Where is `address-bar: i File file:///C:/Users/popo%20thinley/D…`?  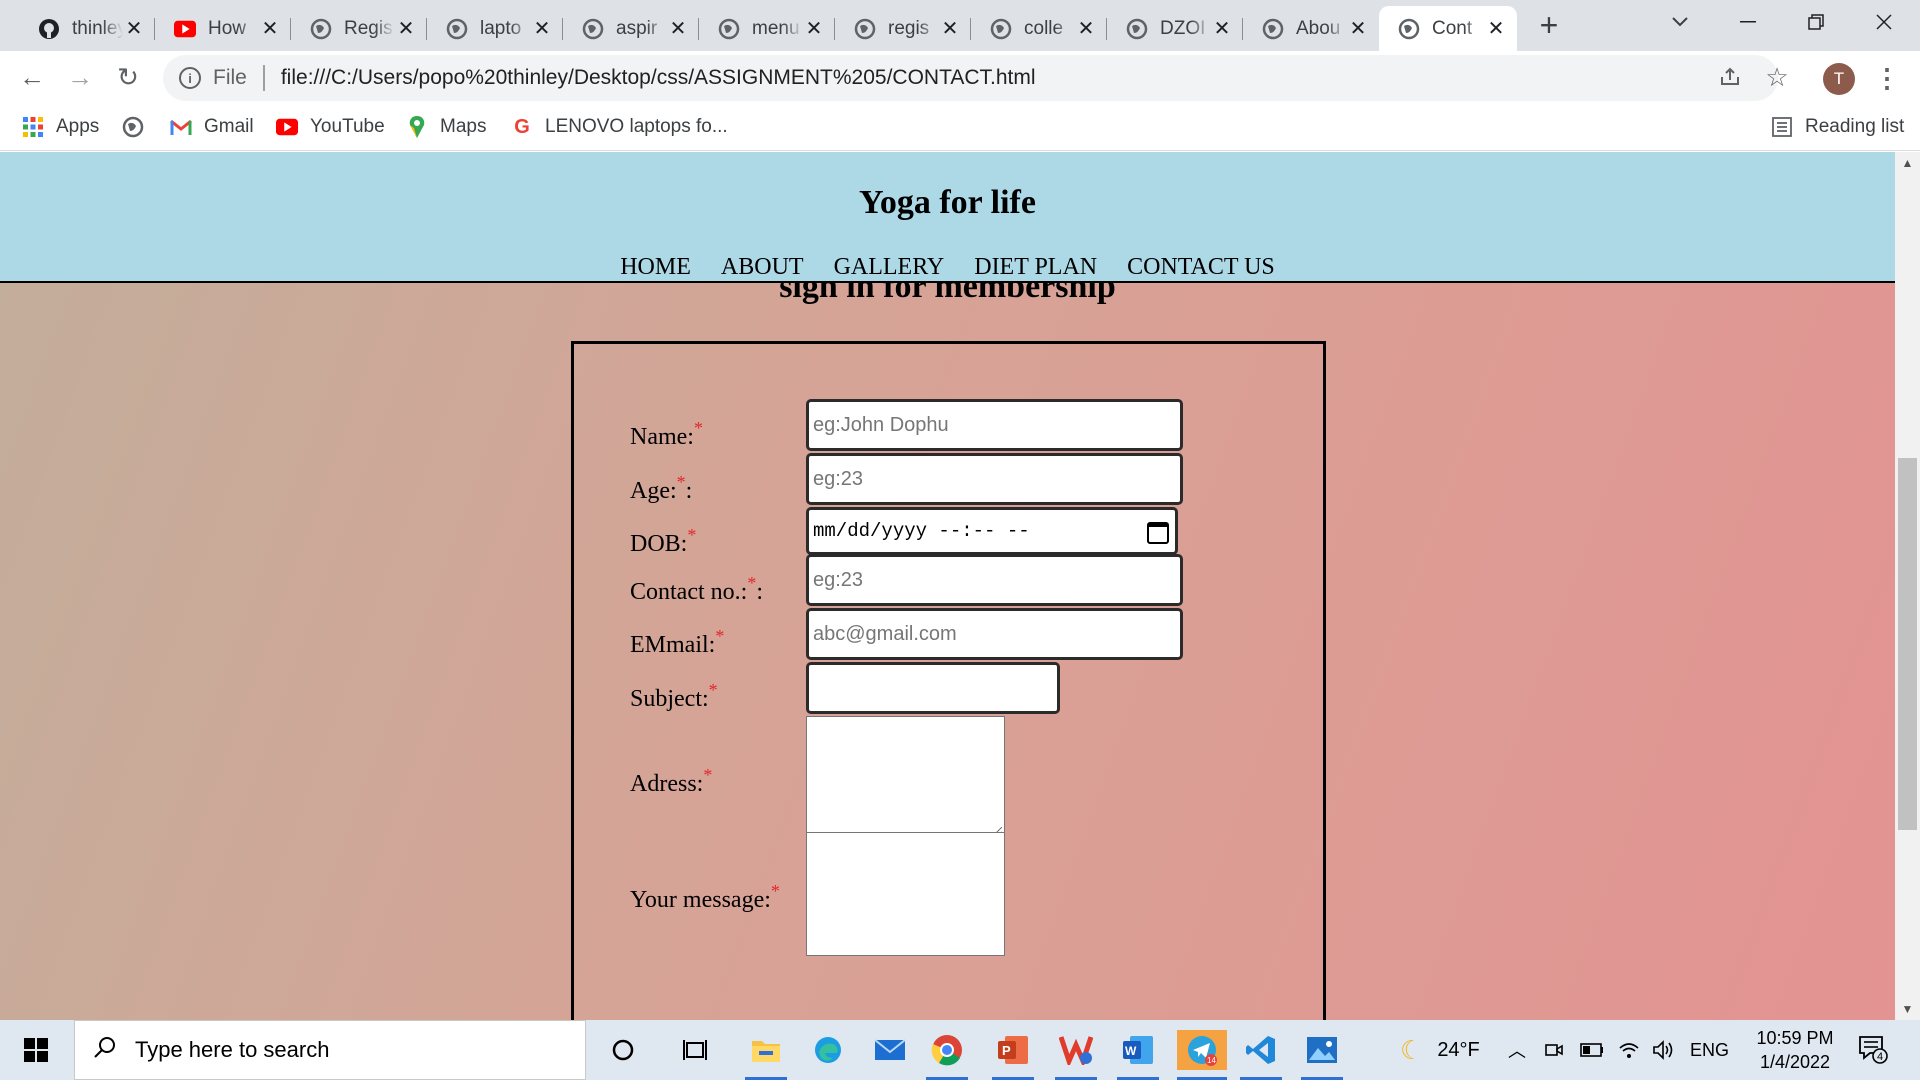
address-bar: i File file:///C:/Users/popo%20thinley/D… is located at coordinates (970, 78).